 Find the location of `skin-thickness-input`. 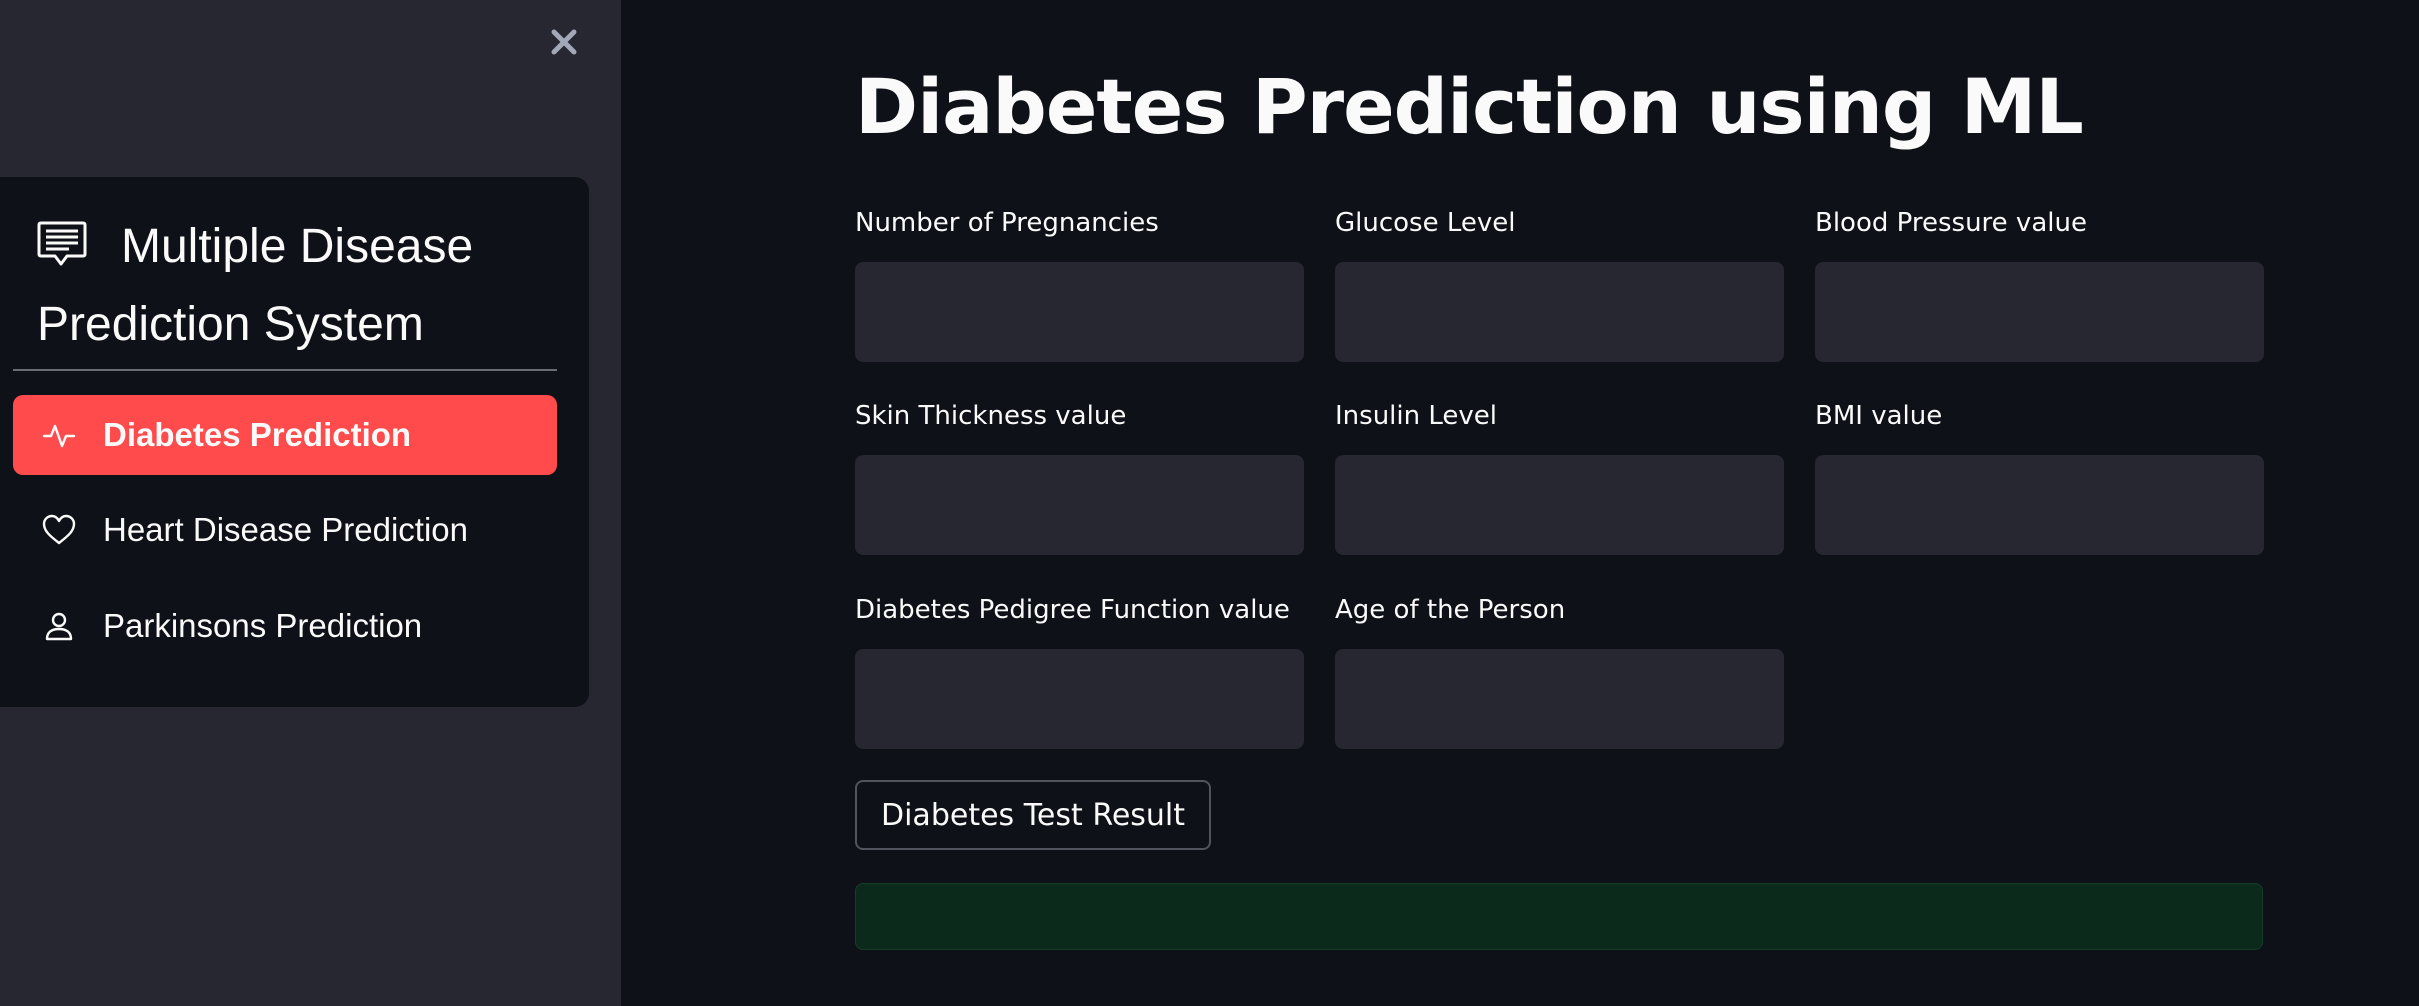

skin-thickness-input is located at coordinates (1079, 505).